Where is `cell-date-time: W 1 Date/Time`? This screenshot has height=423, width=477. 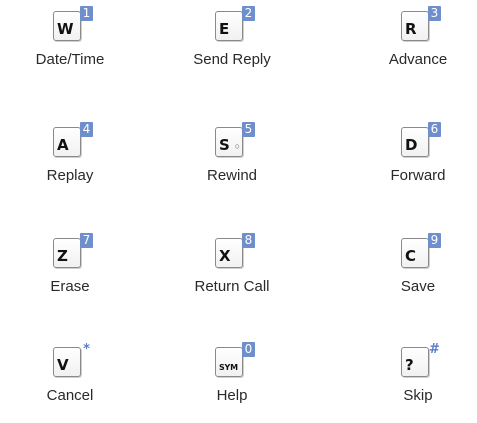
cell-date-time: W 1 Date/Time is located at coordinates (72, 46).